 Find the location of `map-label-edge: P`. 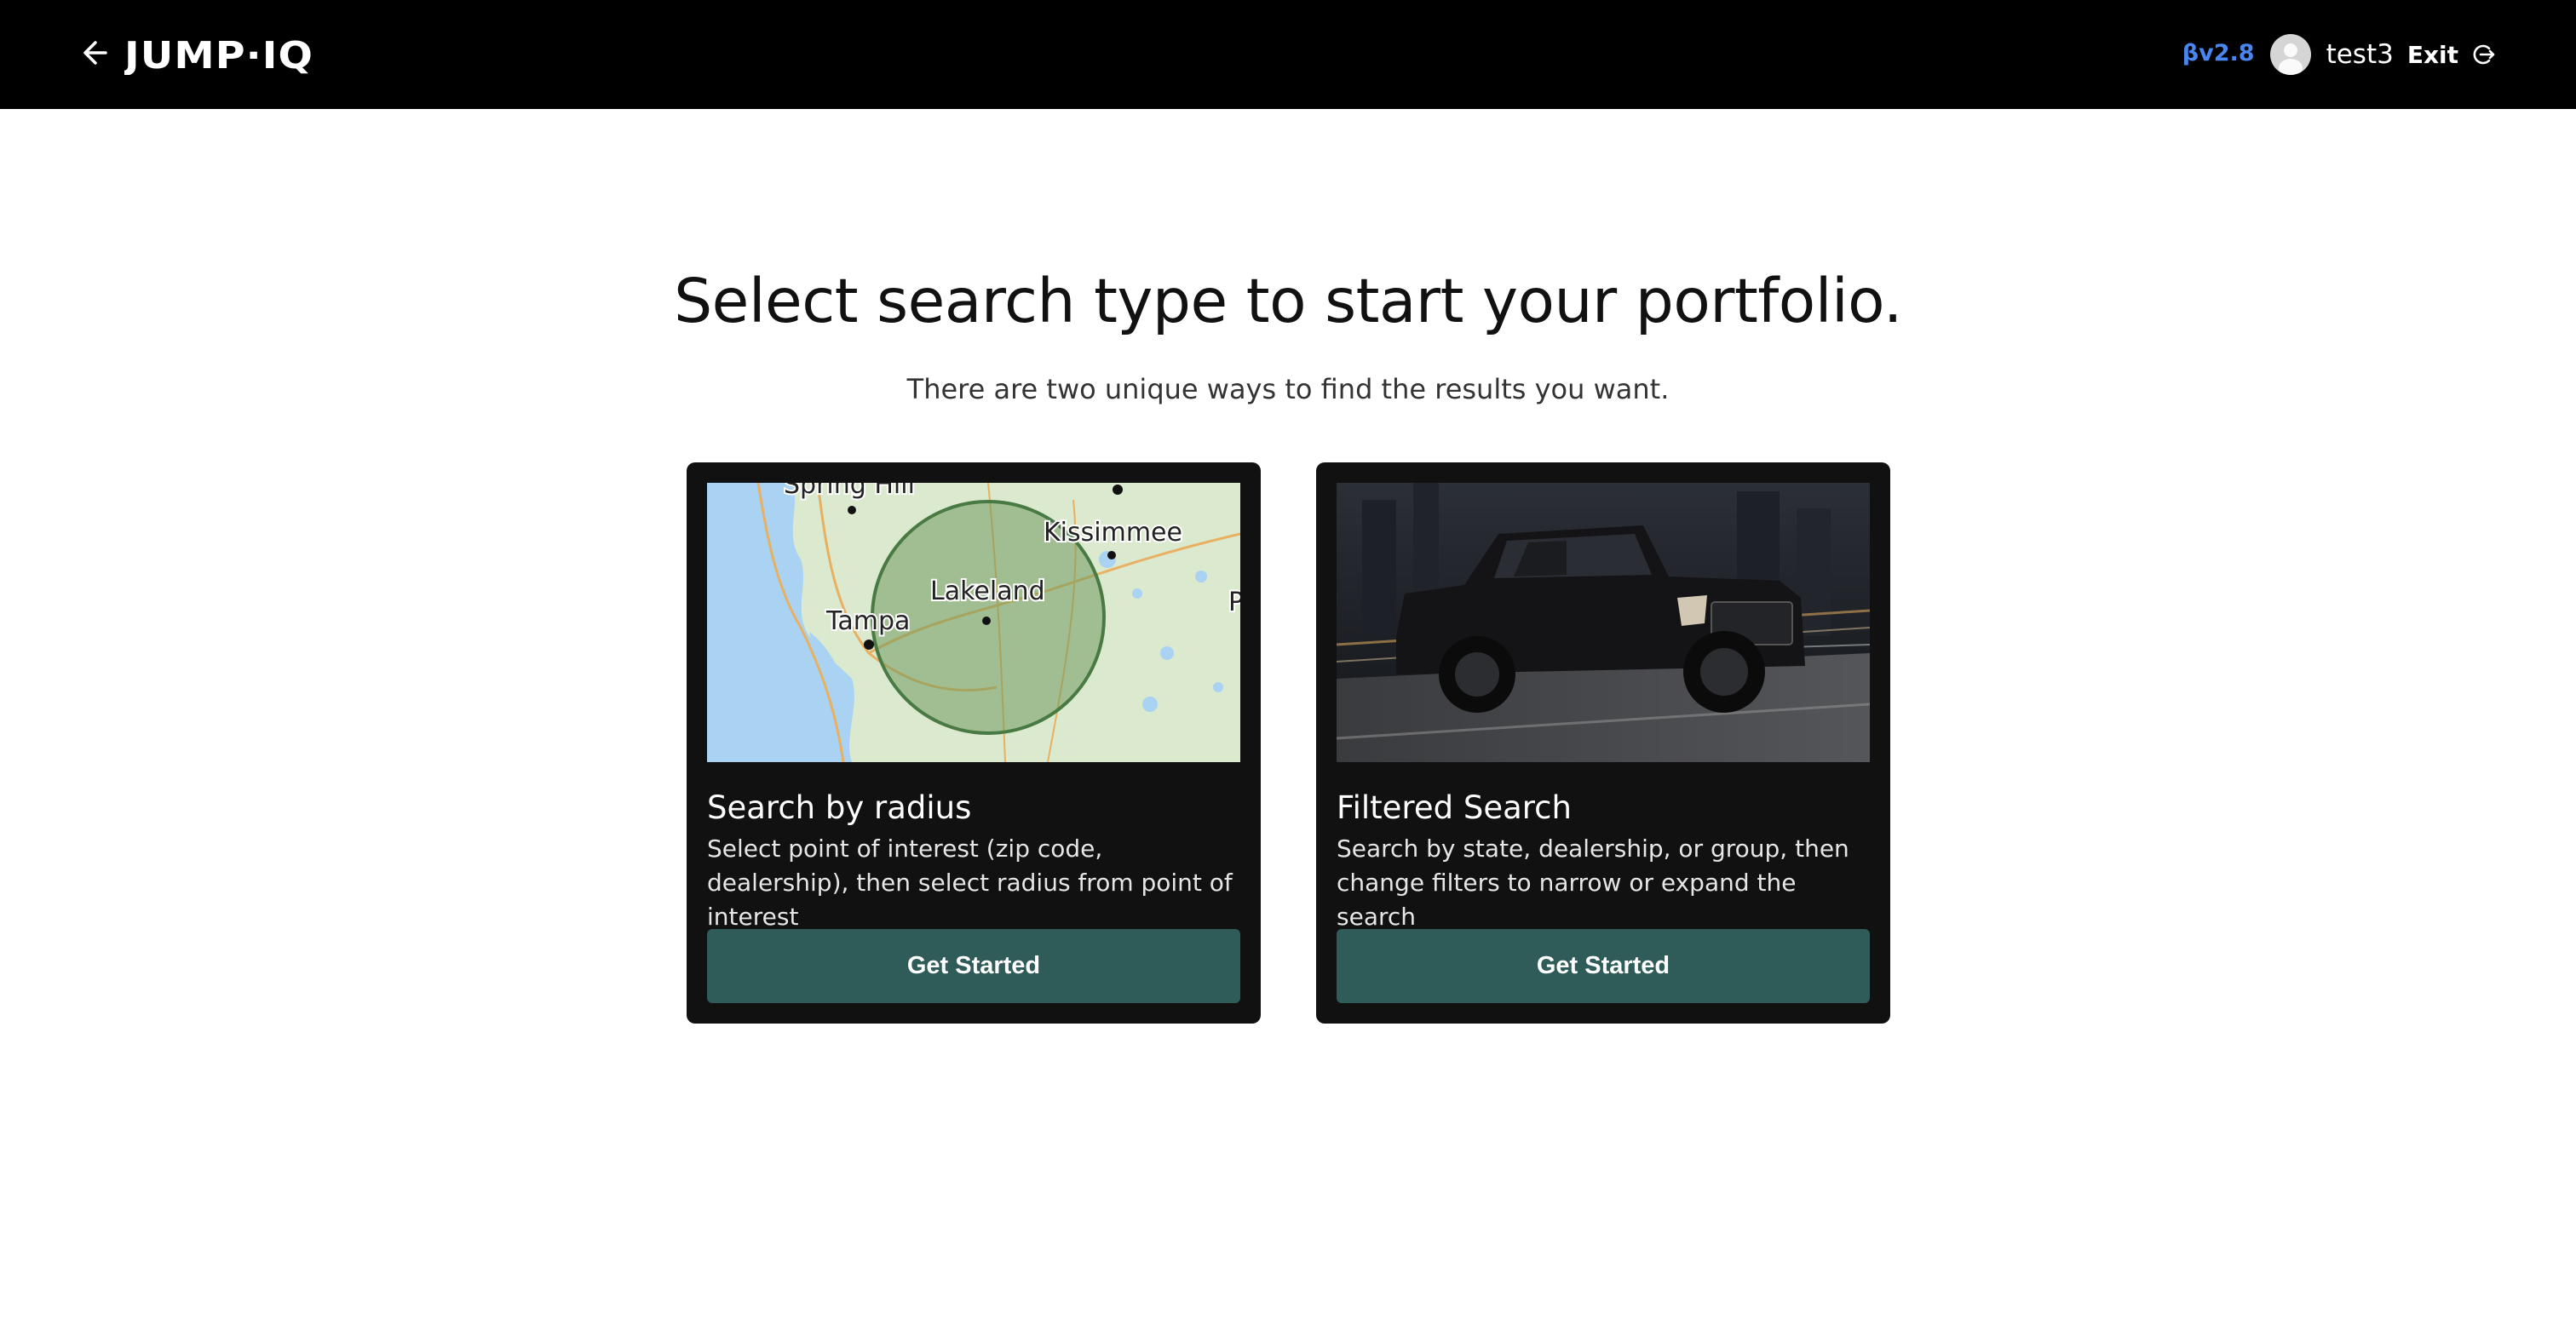

map-label-edge: P is located at coordinates (1234, 602).